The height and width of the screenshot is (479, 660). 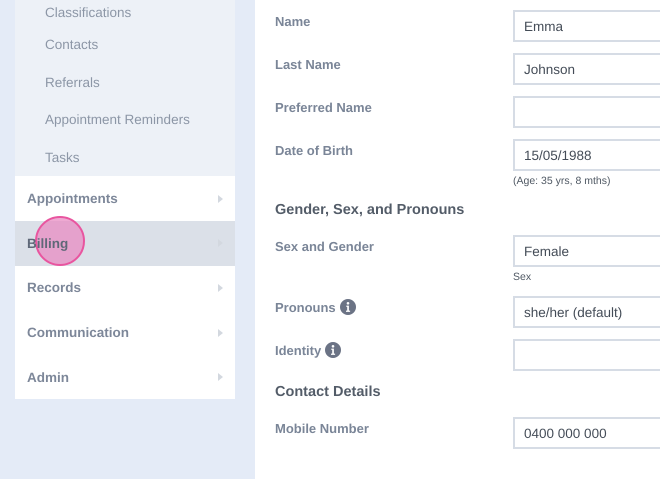 I want to click on menu-item: Communication, so click(x=125, y=332).